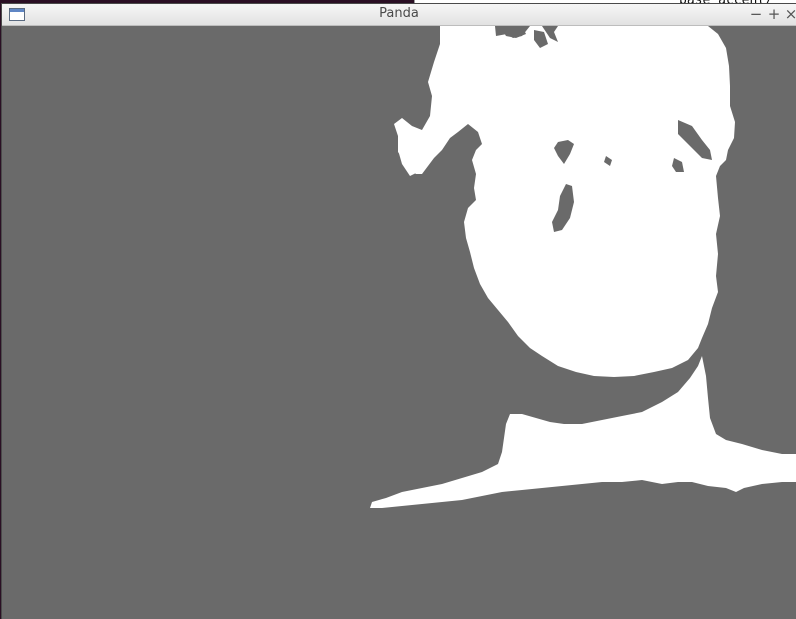 The image size is (796, 619). Describe the element at coordinates (789, 14) in the screenshot. I see `close-button: ×` at that location.